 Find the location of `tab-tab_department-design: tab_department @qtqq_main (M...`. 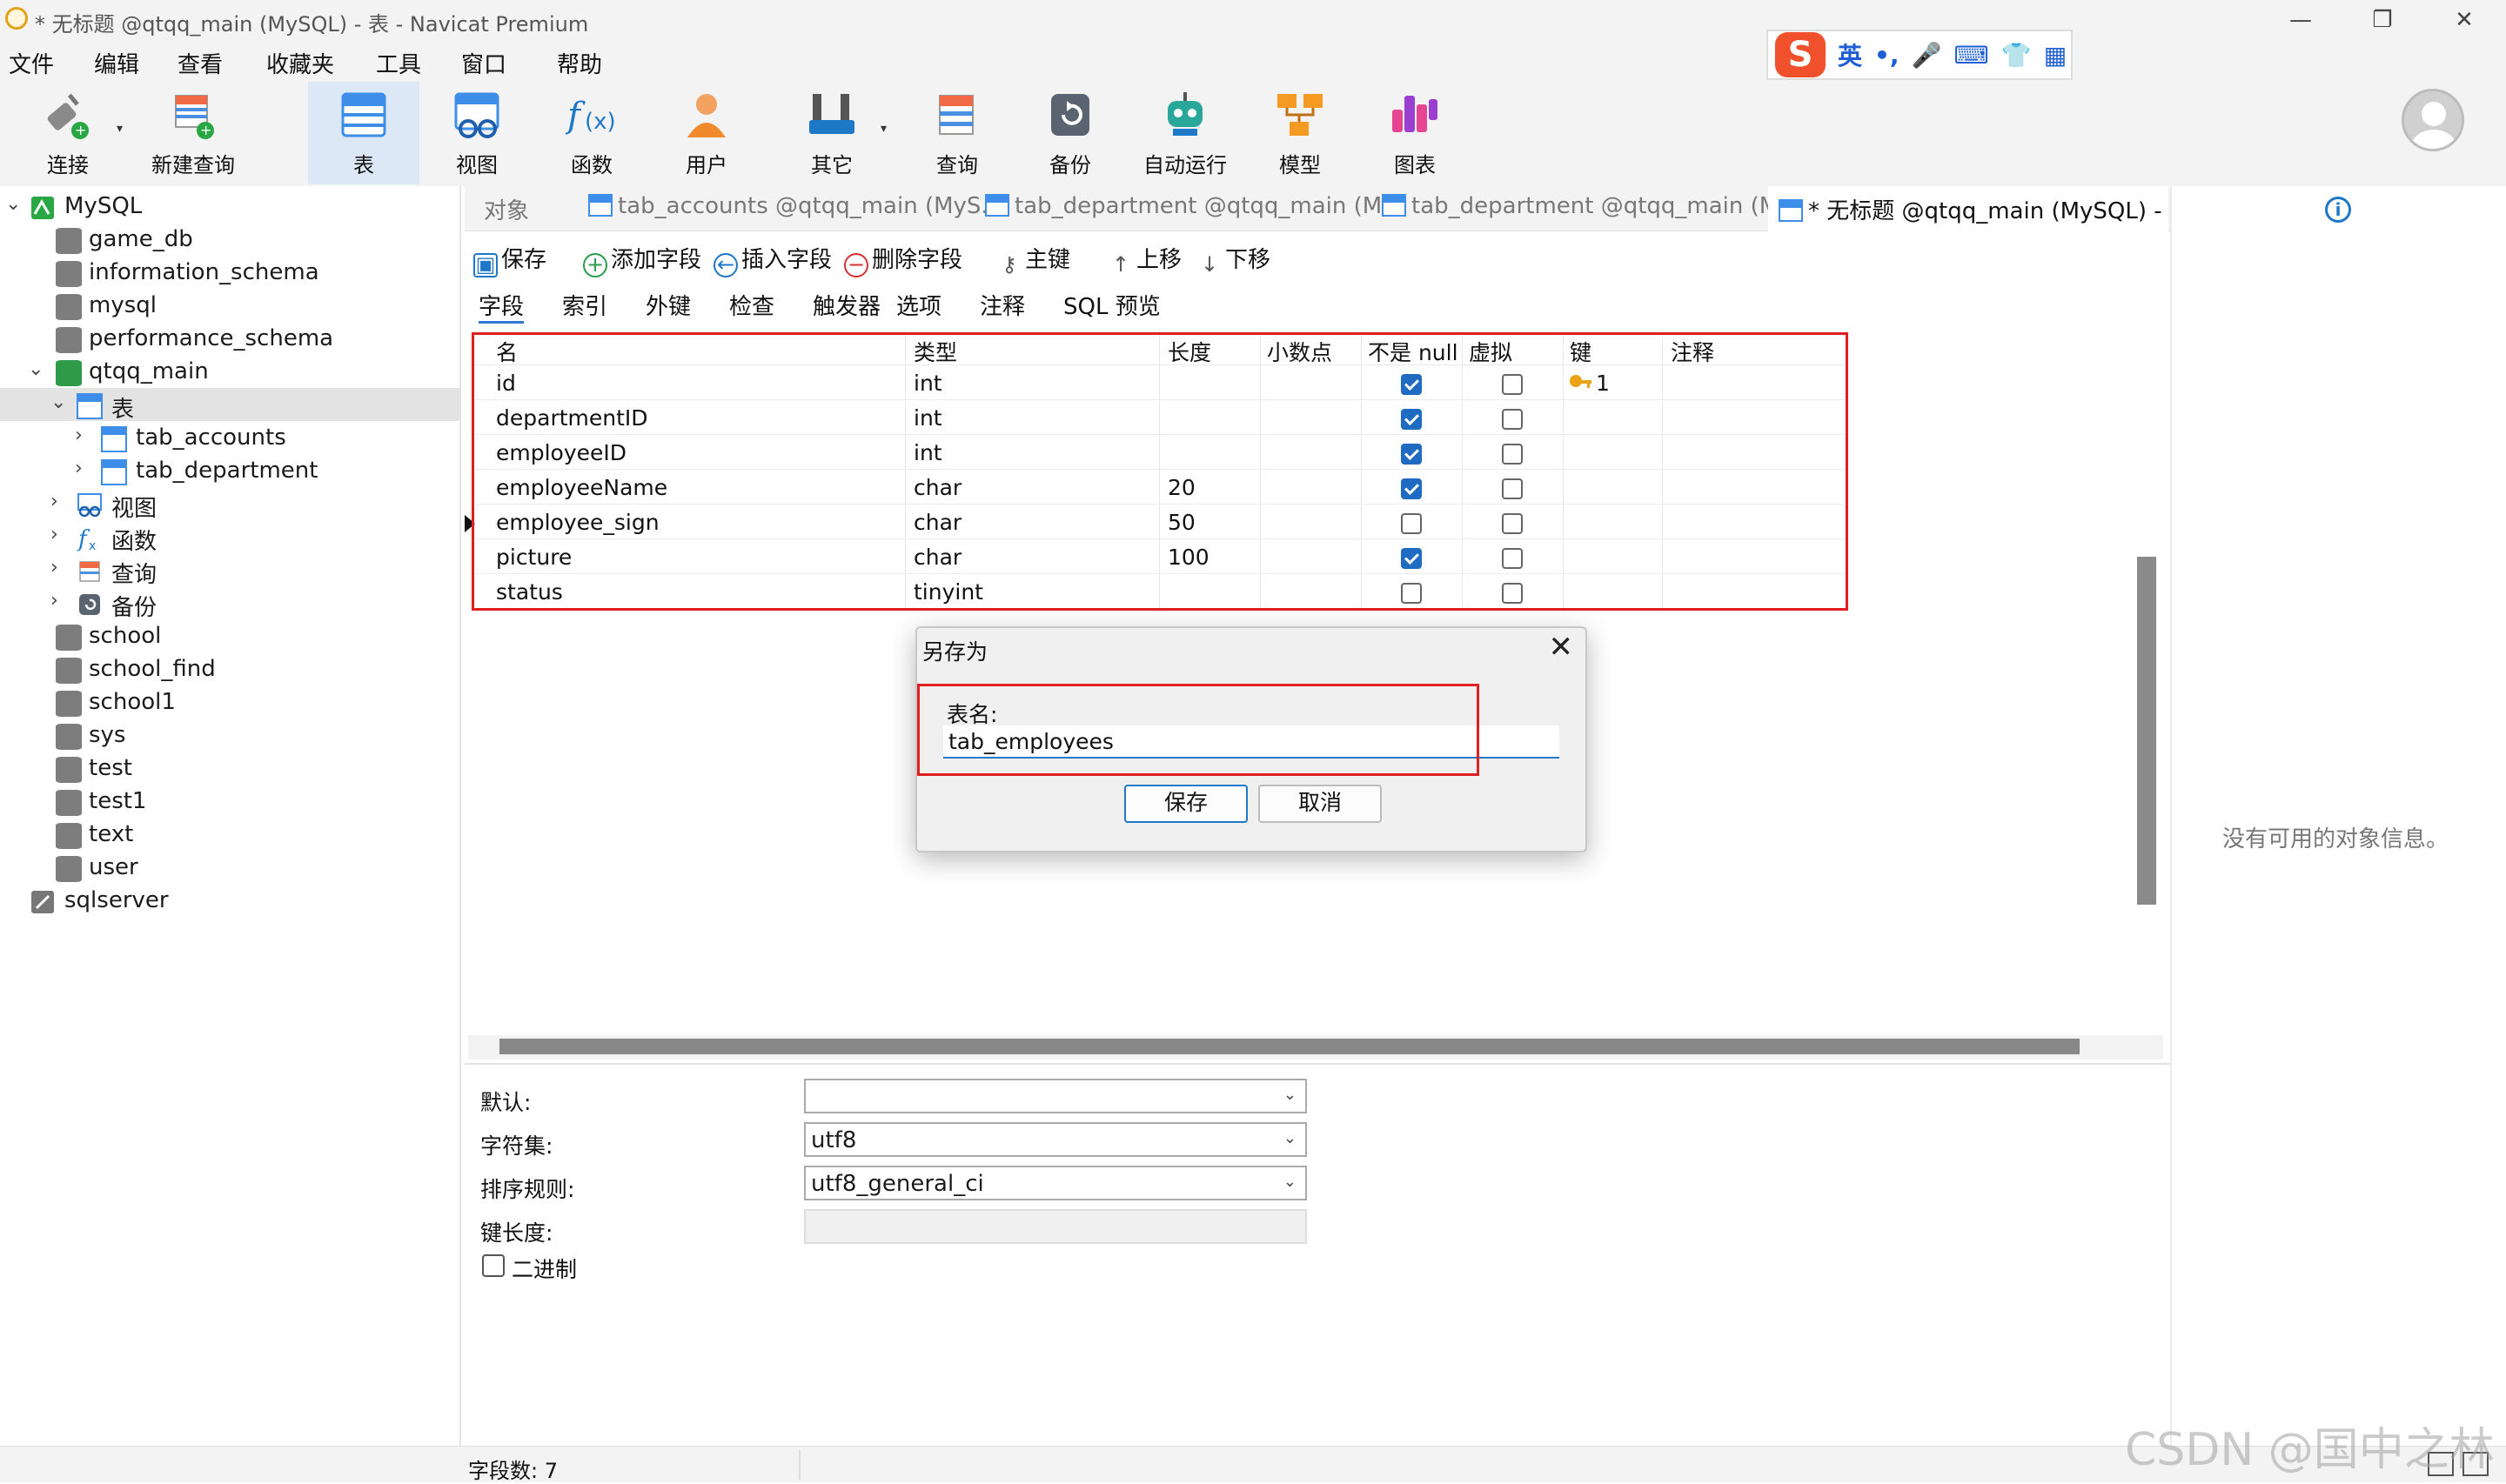

tab-tab_department-design: tab_department @qtqq_main (M... is located at coordinates (1189, 208).